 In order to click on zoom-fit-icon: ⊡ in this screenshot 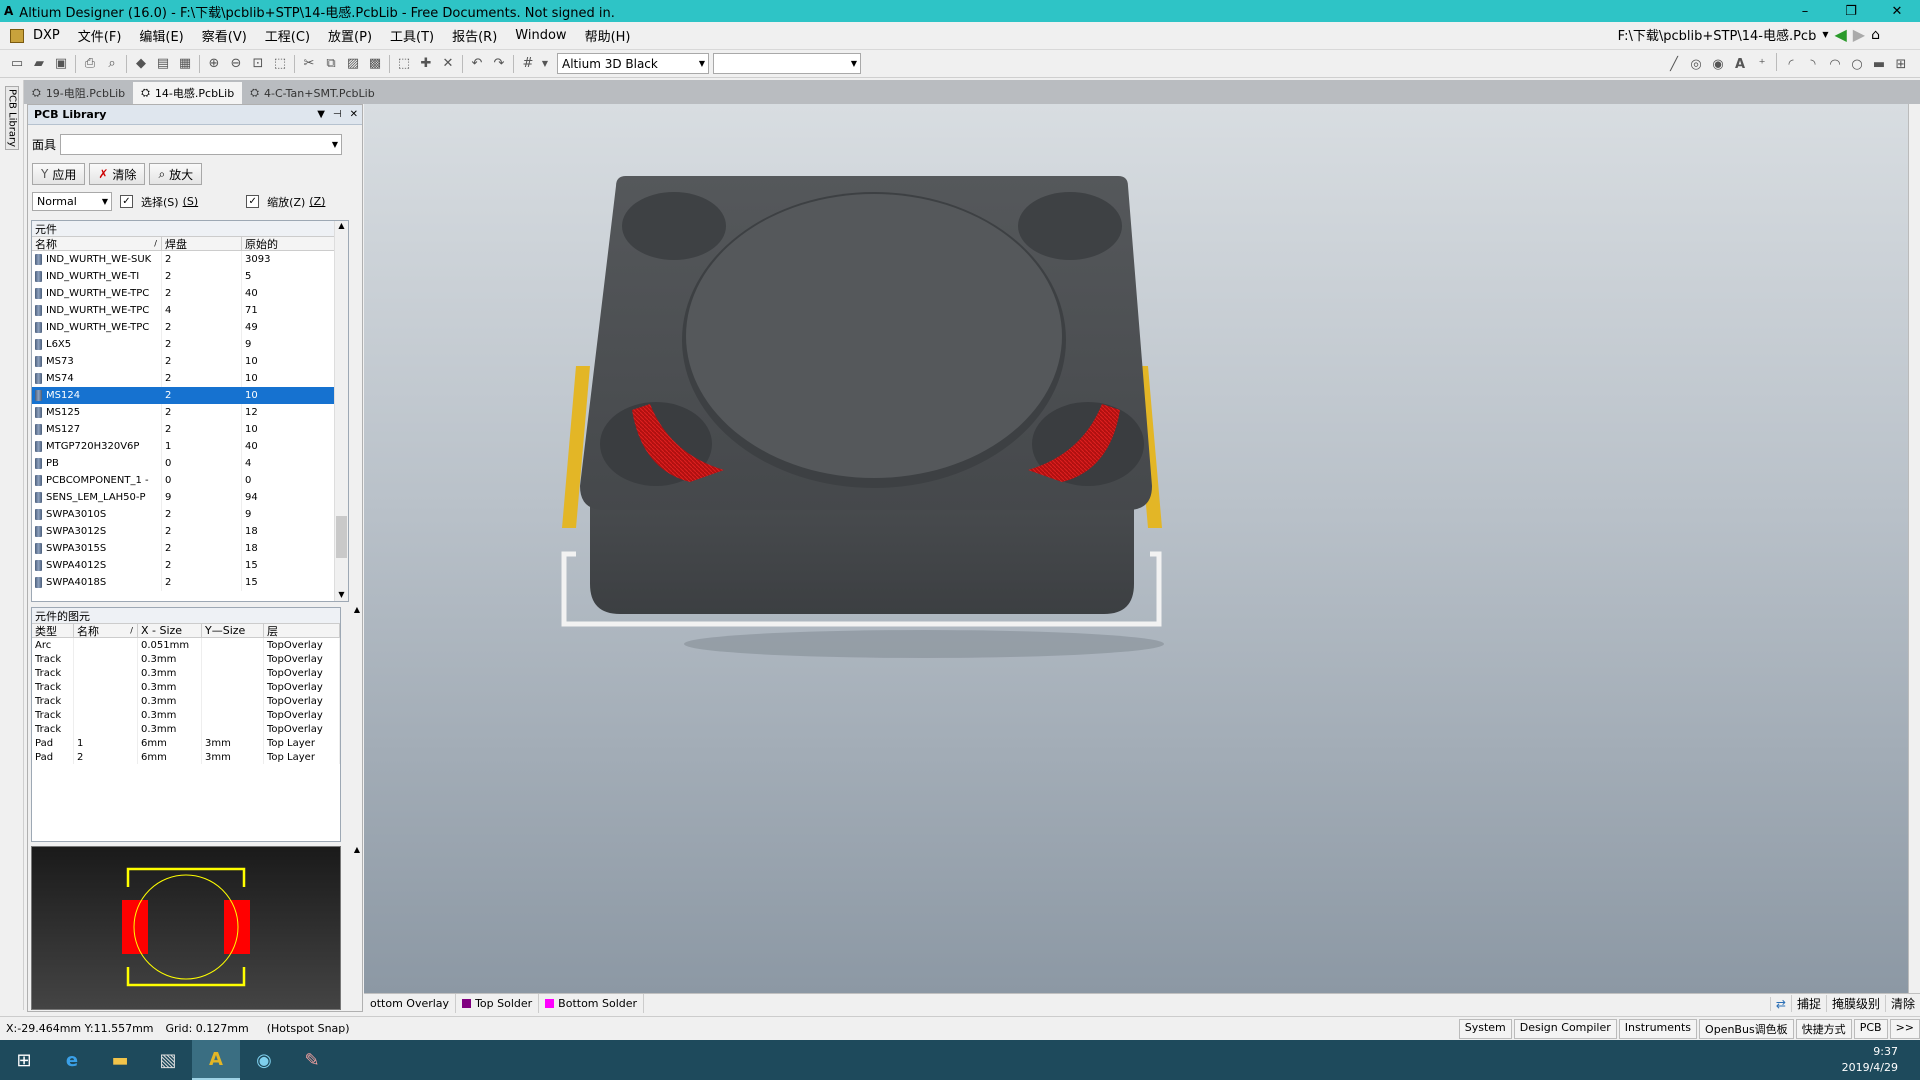, I will do `click(258, 64)`.